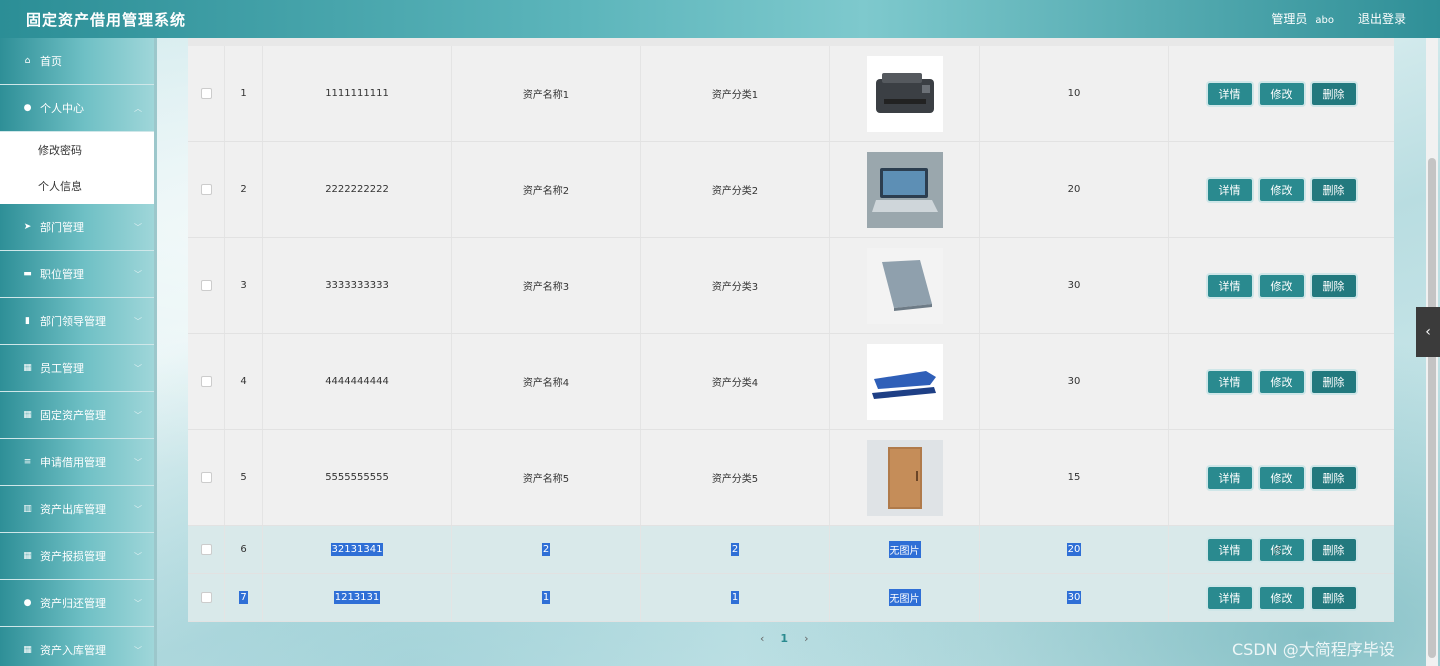 This screenshot has width=1440, height=666. I want to click on asset-name: 资产名称2, so click(546, 189).